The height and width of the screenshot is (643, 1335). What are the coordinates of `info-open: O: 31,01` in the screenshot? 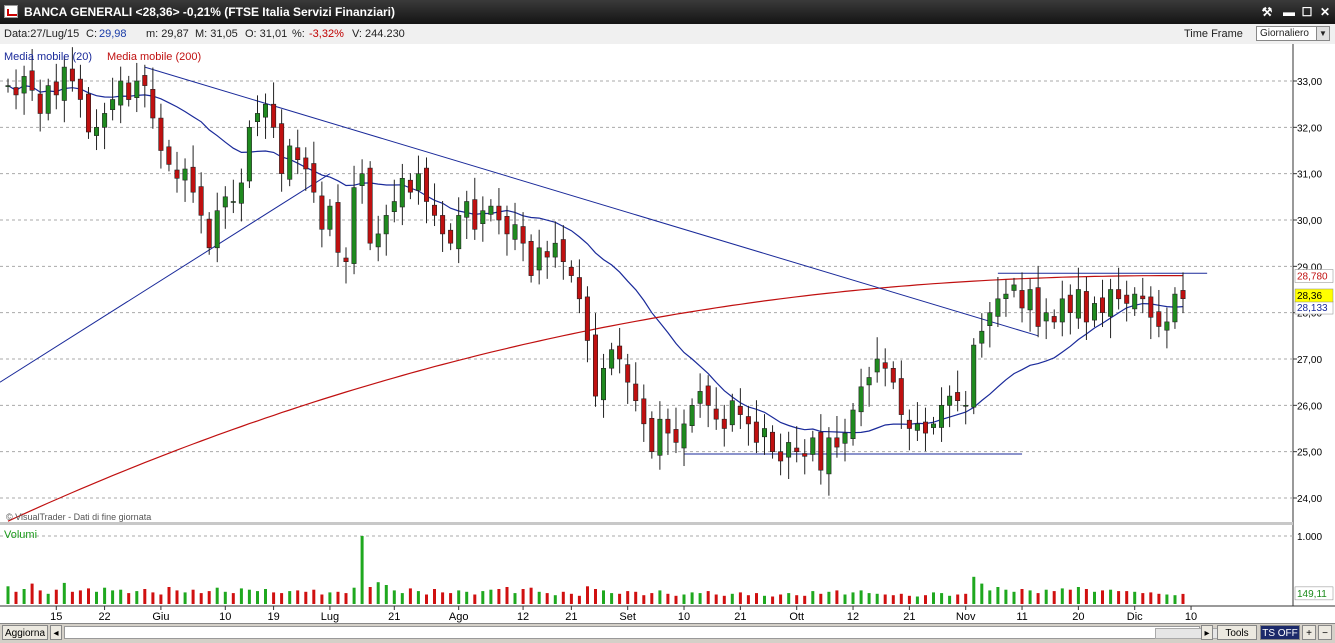 It's located at (266, 34).